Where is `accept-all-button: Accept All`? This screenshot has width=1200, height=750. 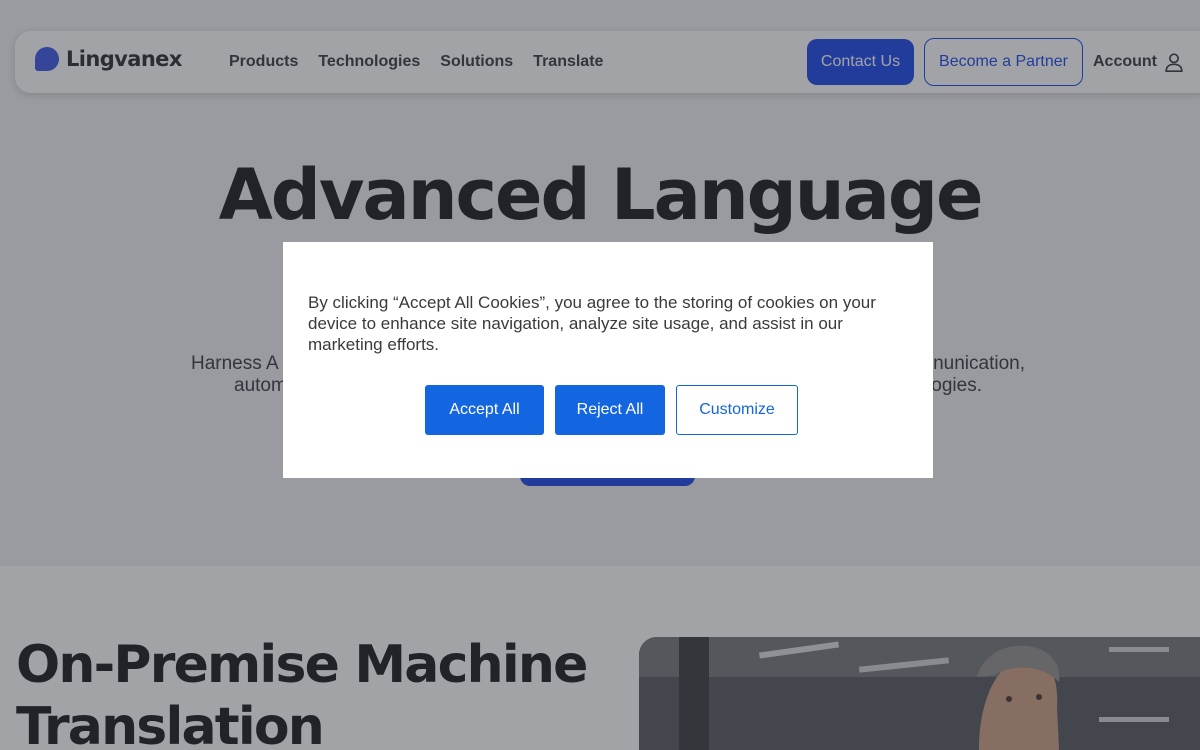 accept-all-button: Accept All is located at coordinates (484, 410).